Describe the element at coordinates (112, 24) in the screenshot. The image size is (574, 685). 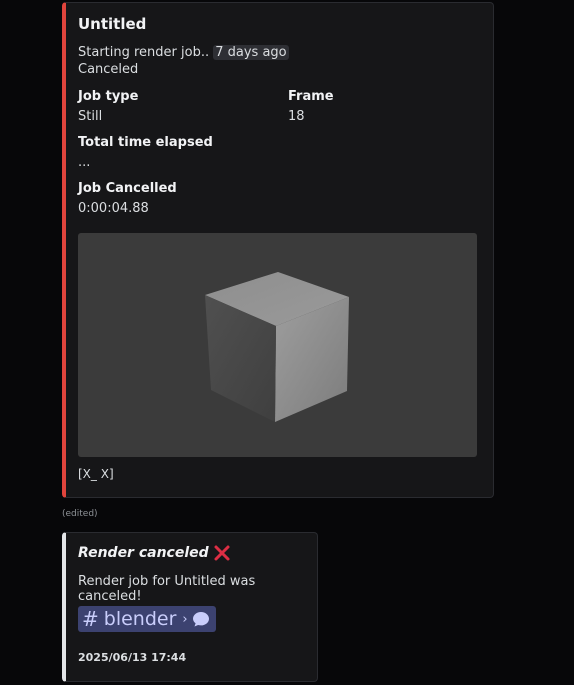
I see `embed-title: Untitled` at that location.